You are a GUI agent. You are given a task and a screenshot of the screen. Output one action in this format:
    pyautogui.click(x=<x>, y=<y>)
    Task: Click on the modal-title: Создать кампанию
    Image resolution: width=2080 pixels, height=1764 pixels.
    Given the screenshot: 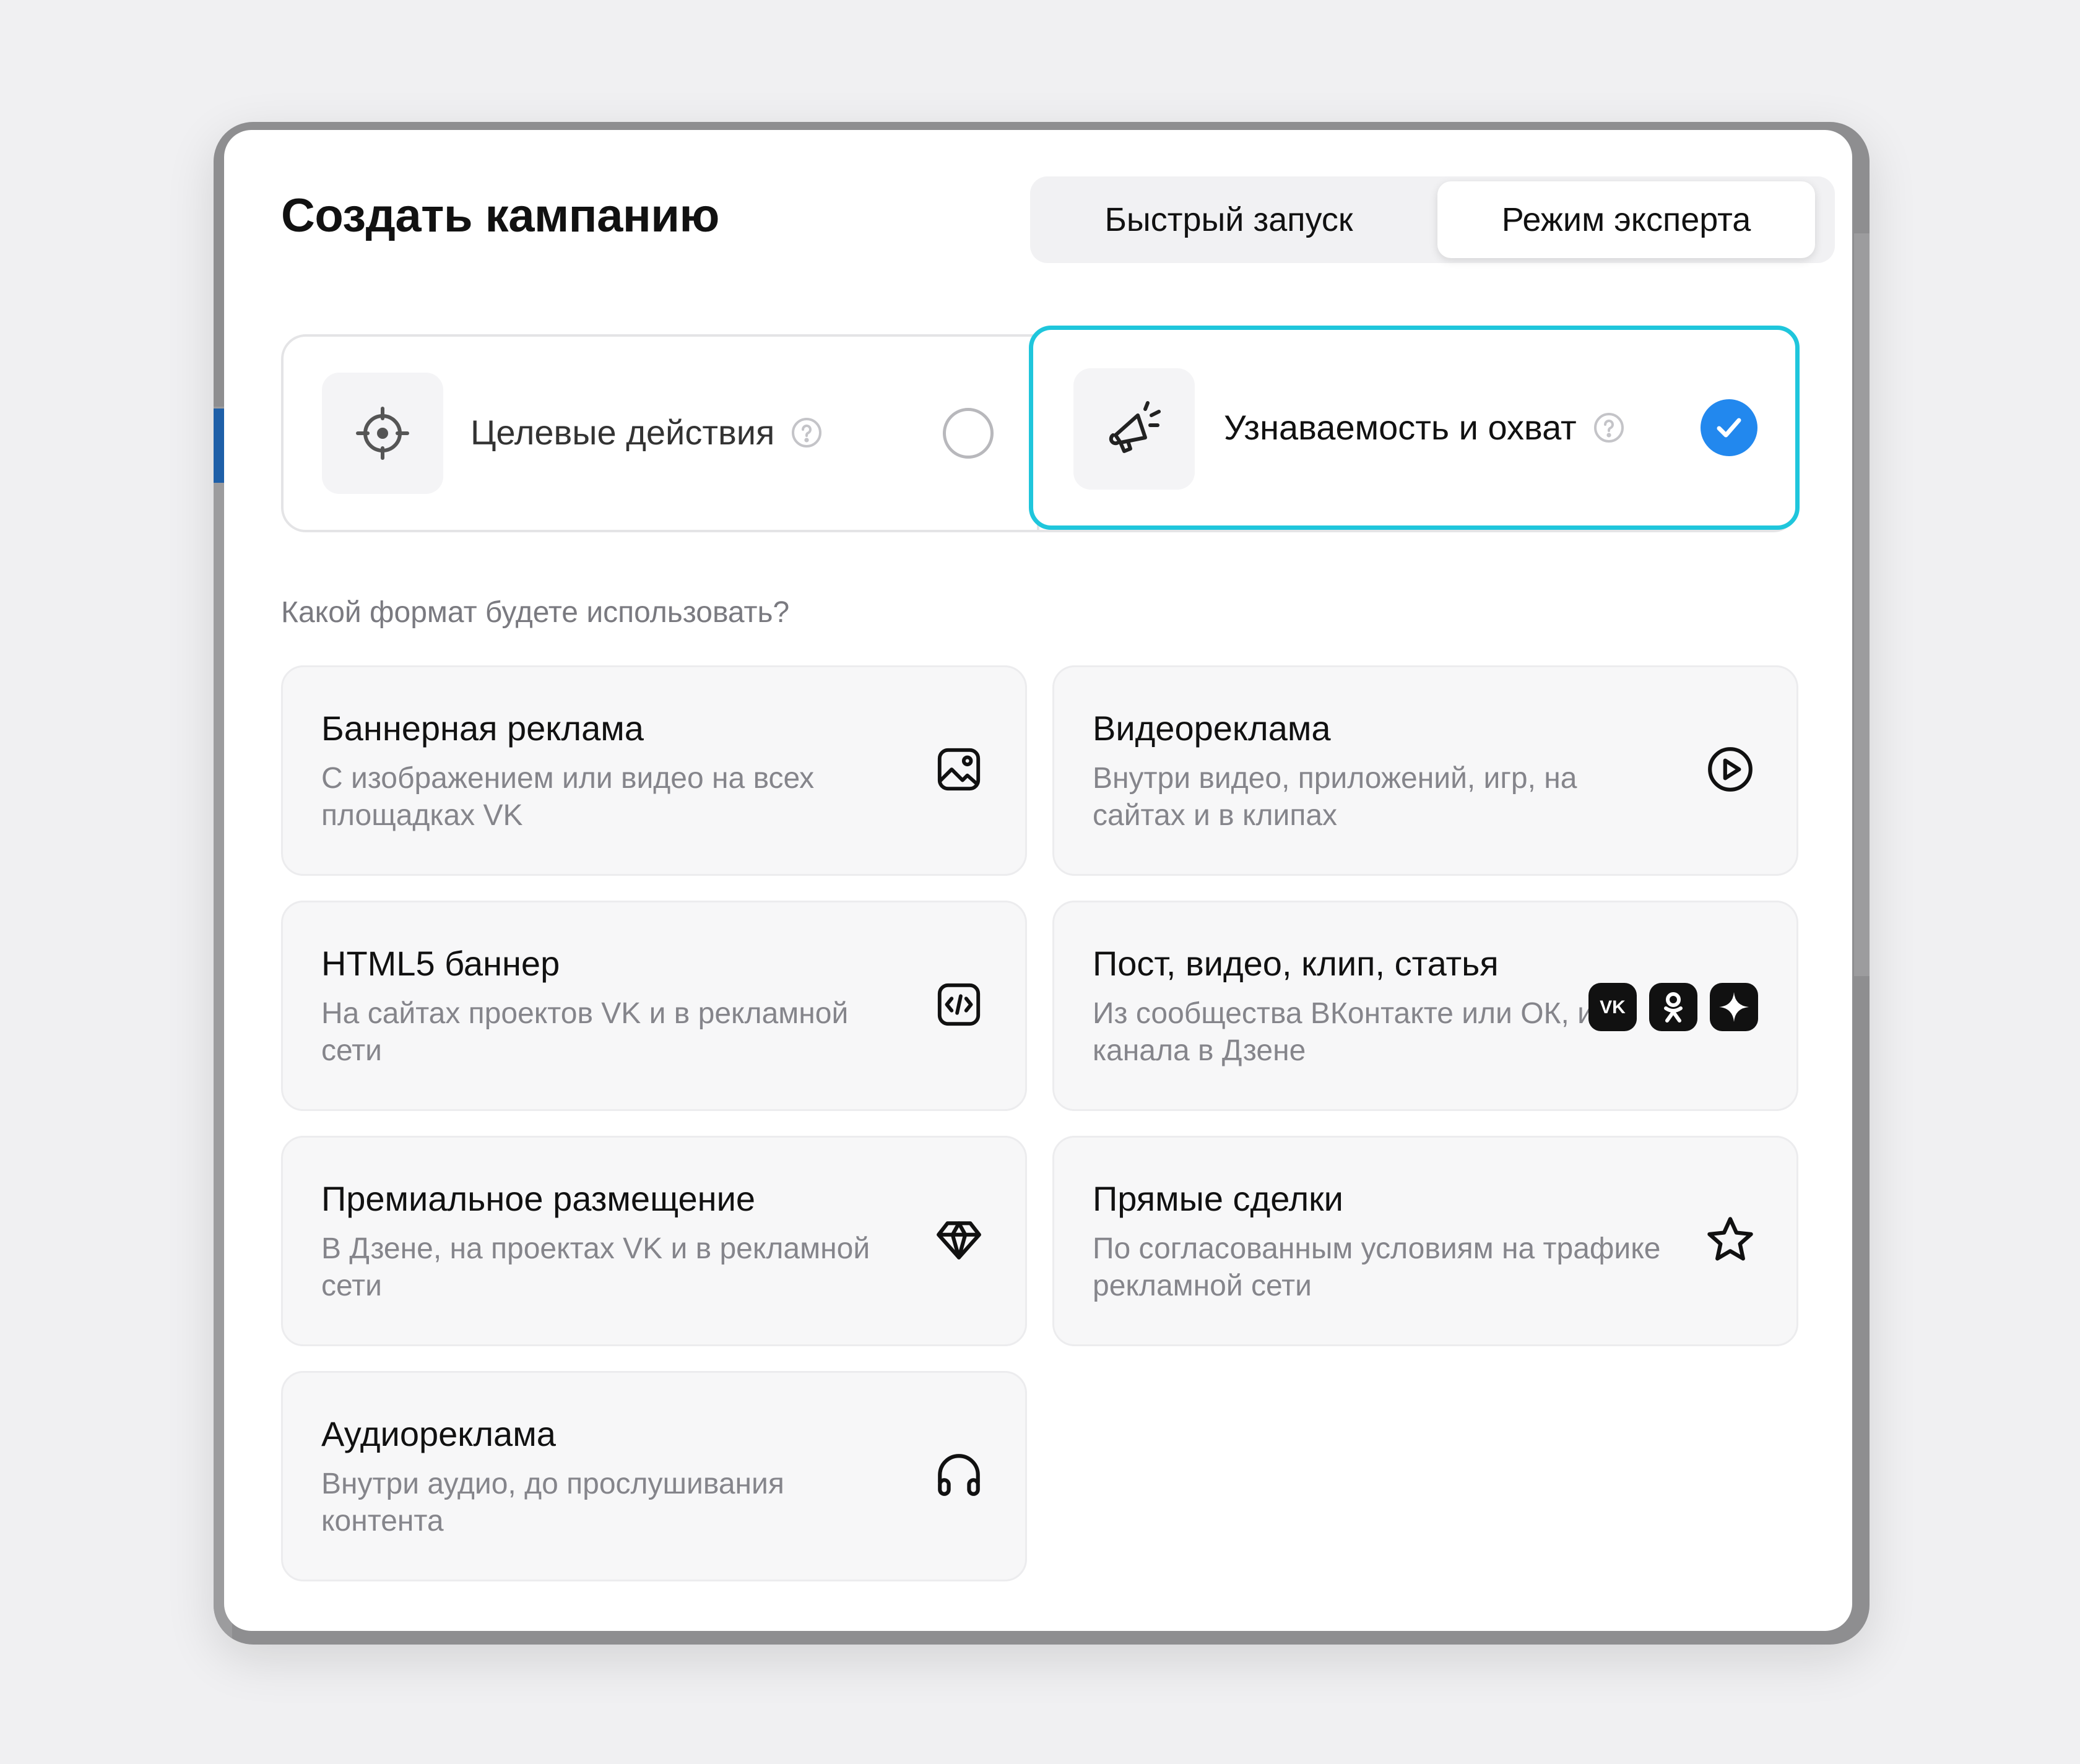 What is the action you would take?
    pyautogui.click(x=500, y=215)
    